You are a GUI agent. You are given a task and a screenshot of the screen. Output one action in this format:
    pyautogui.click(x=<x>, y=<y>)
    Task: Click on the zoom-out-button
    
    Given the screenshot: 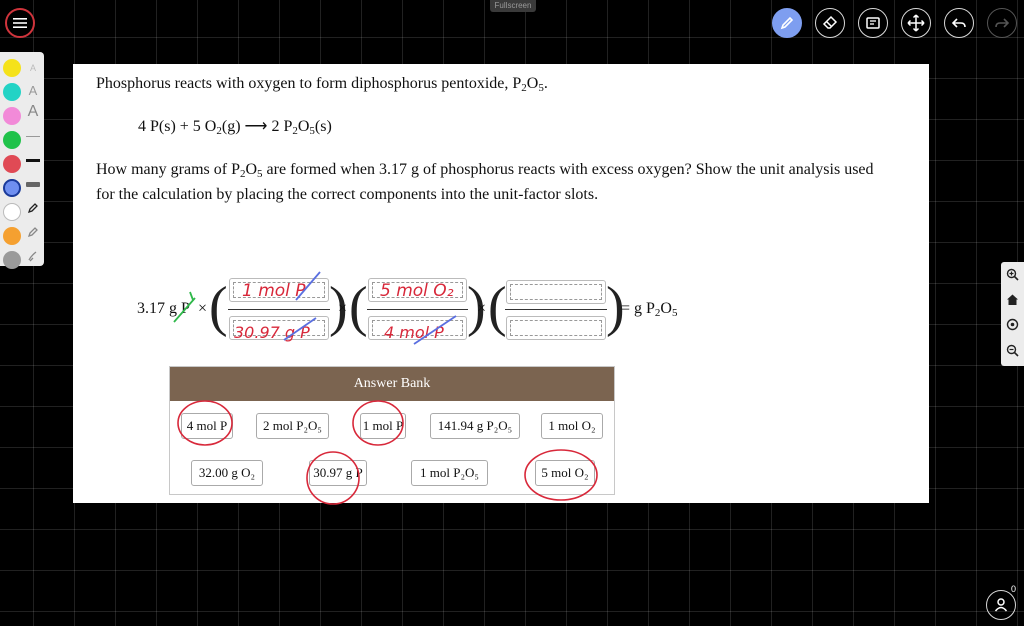 What is the action you would take?
    pyautogui.click(x=1012, y=350)
    